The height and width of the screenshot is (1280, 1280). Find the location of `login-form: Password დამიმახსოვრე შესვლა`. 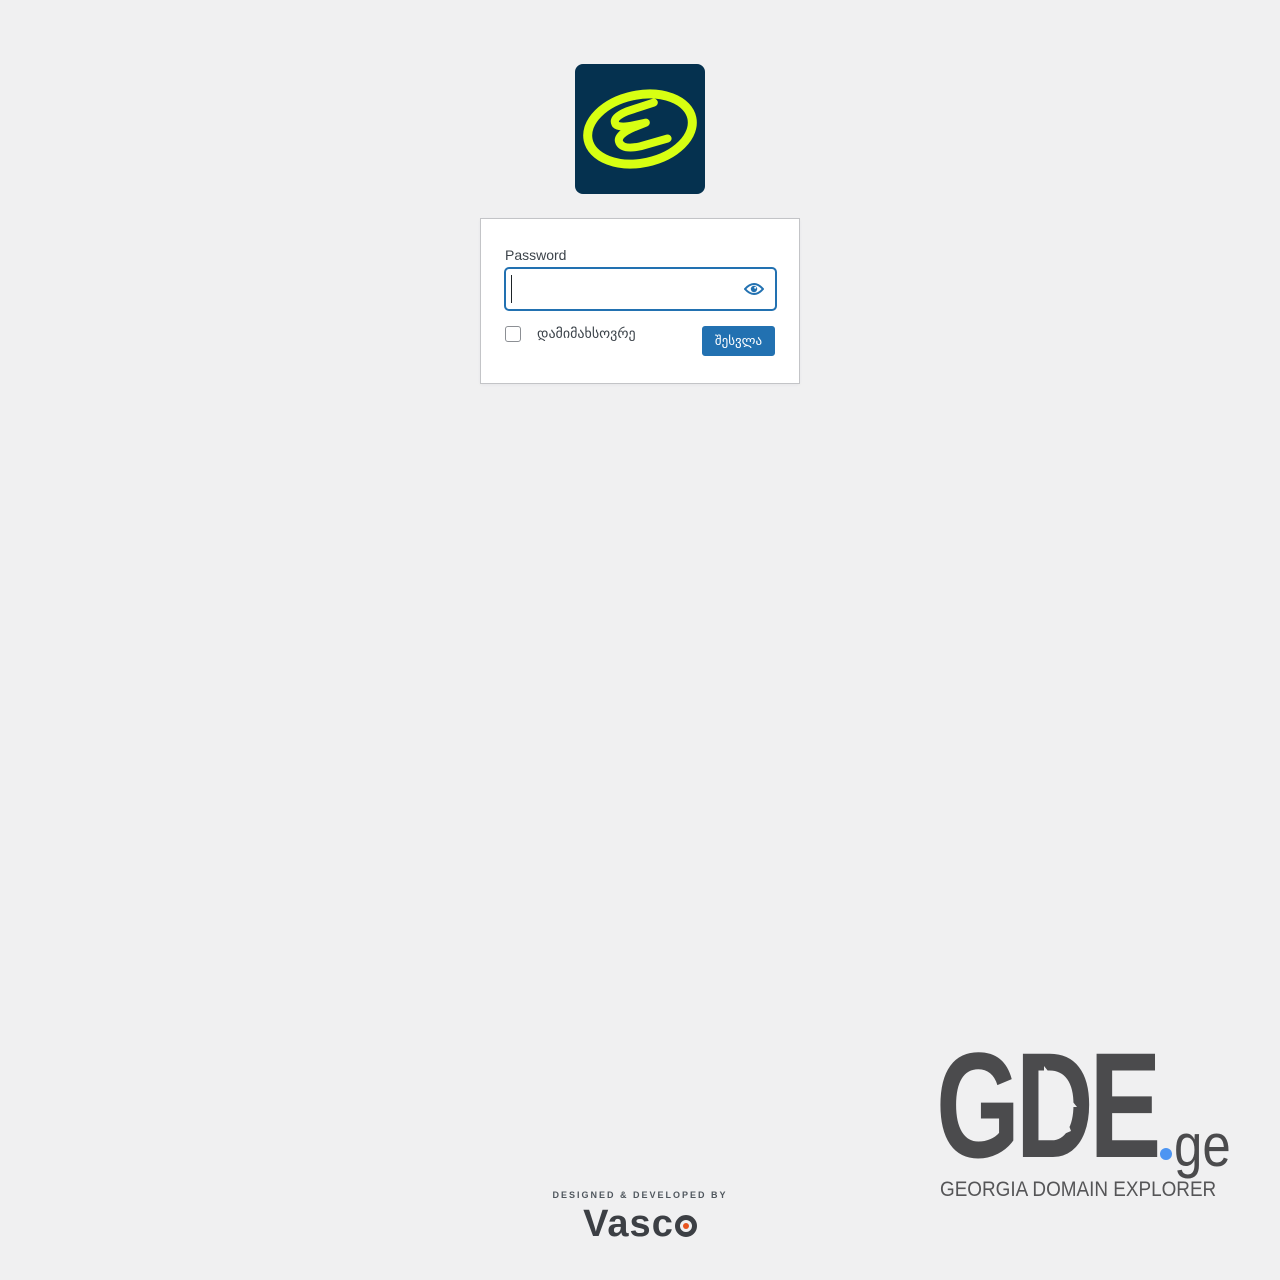

login-form: Password დამიმახსოვრე შესვლა is located at coordinates (640, 301).